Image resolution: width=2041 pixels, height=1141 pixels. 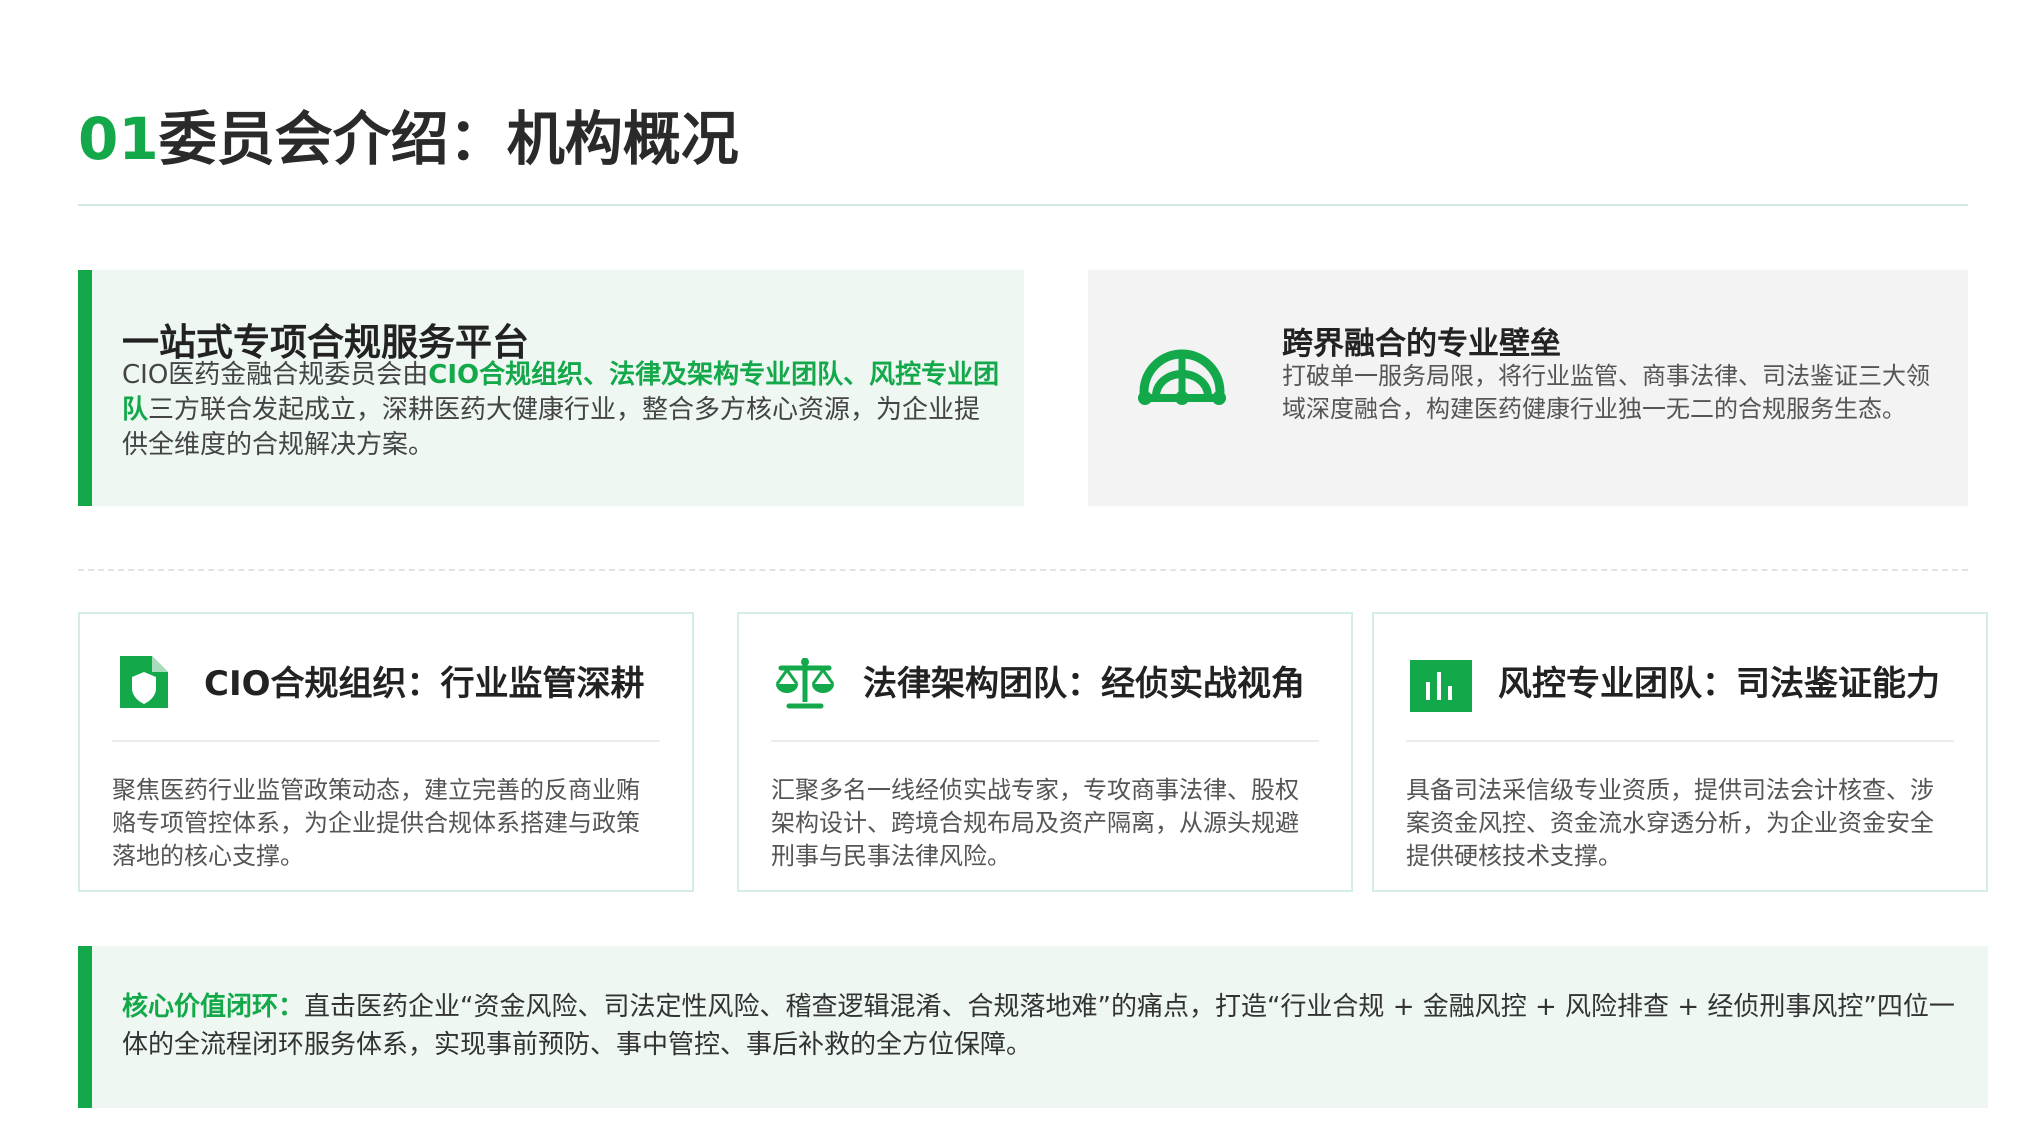 What do you see at coordinates (213, 1007) in the screenshot?
I see `core-value-label: 核心价值闭环：` at bounding box center [213, 1007].